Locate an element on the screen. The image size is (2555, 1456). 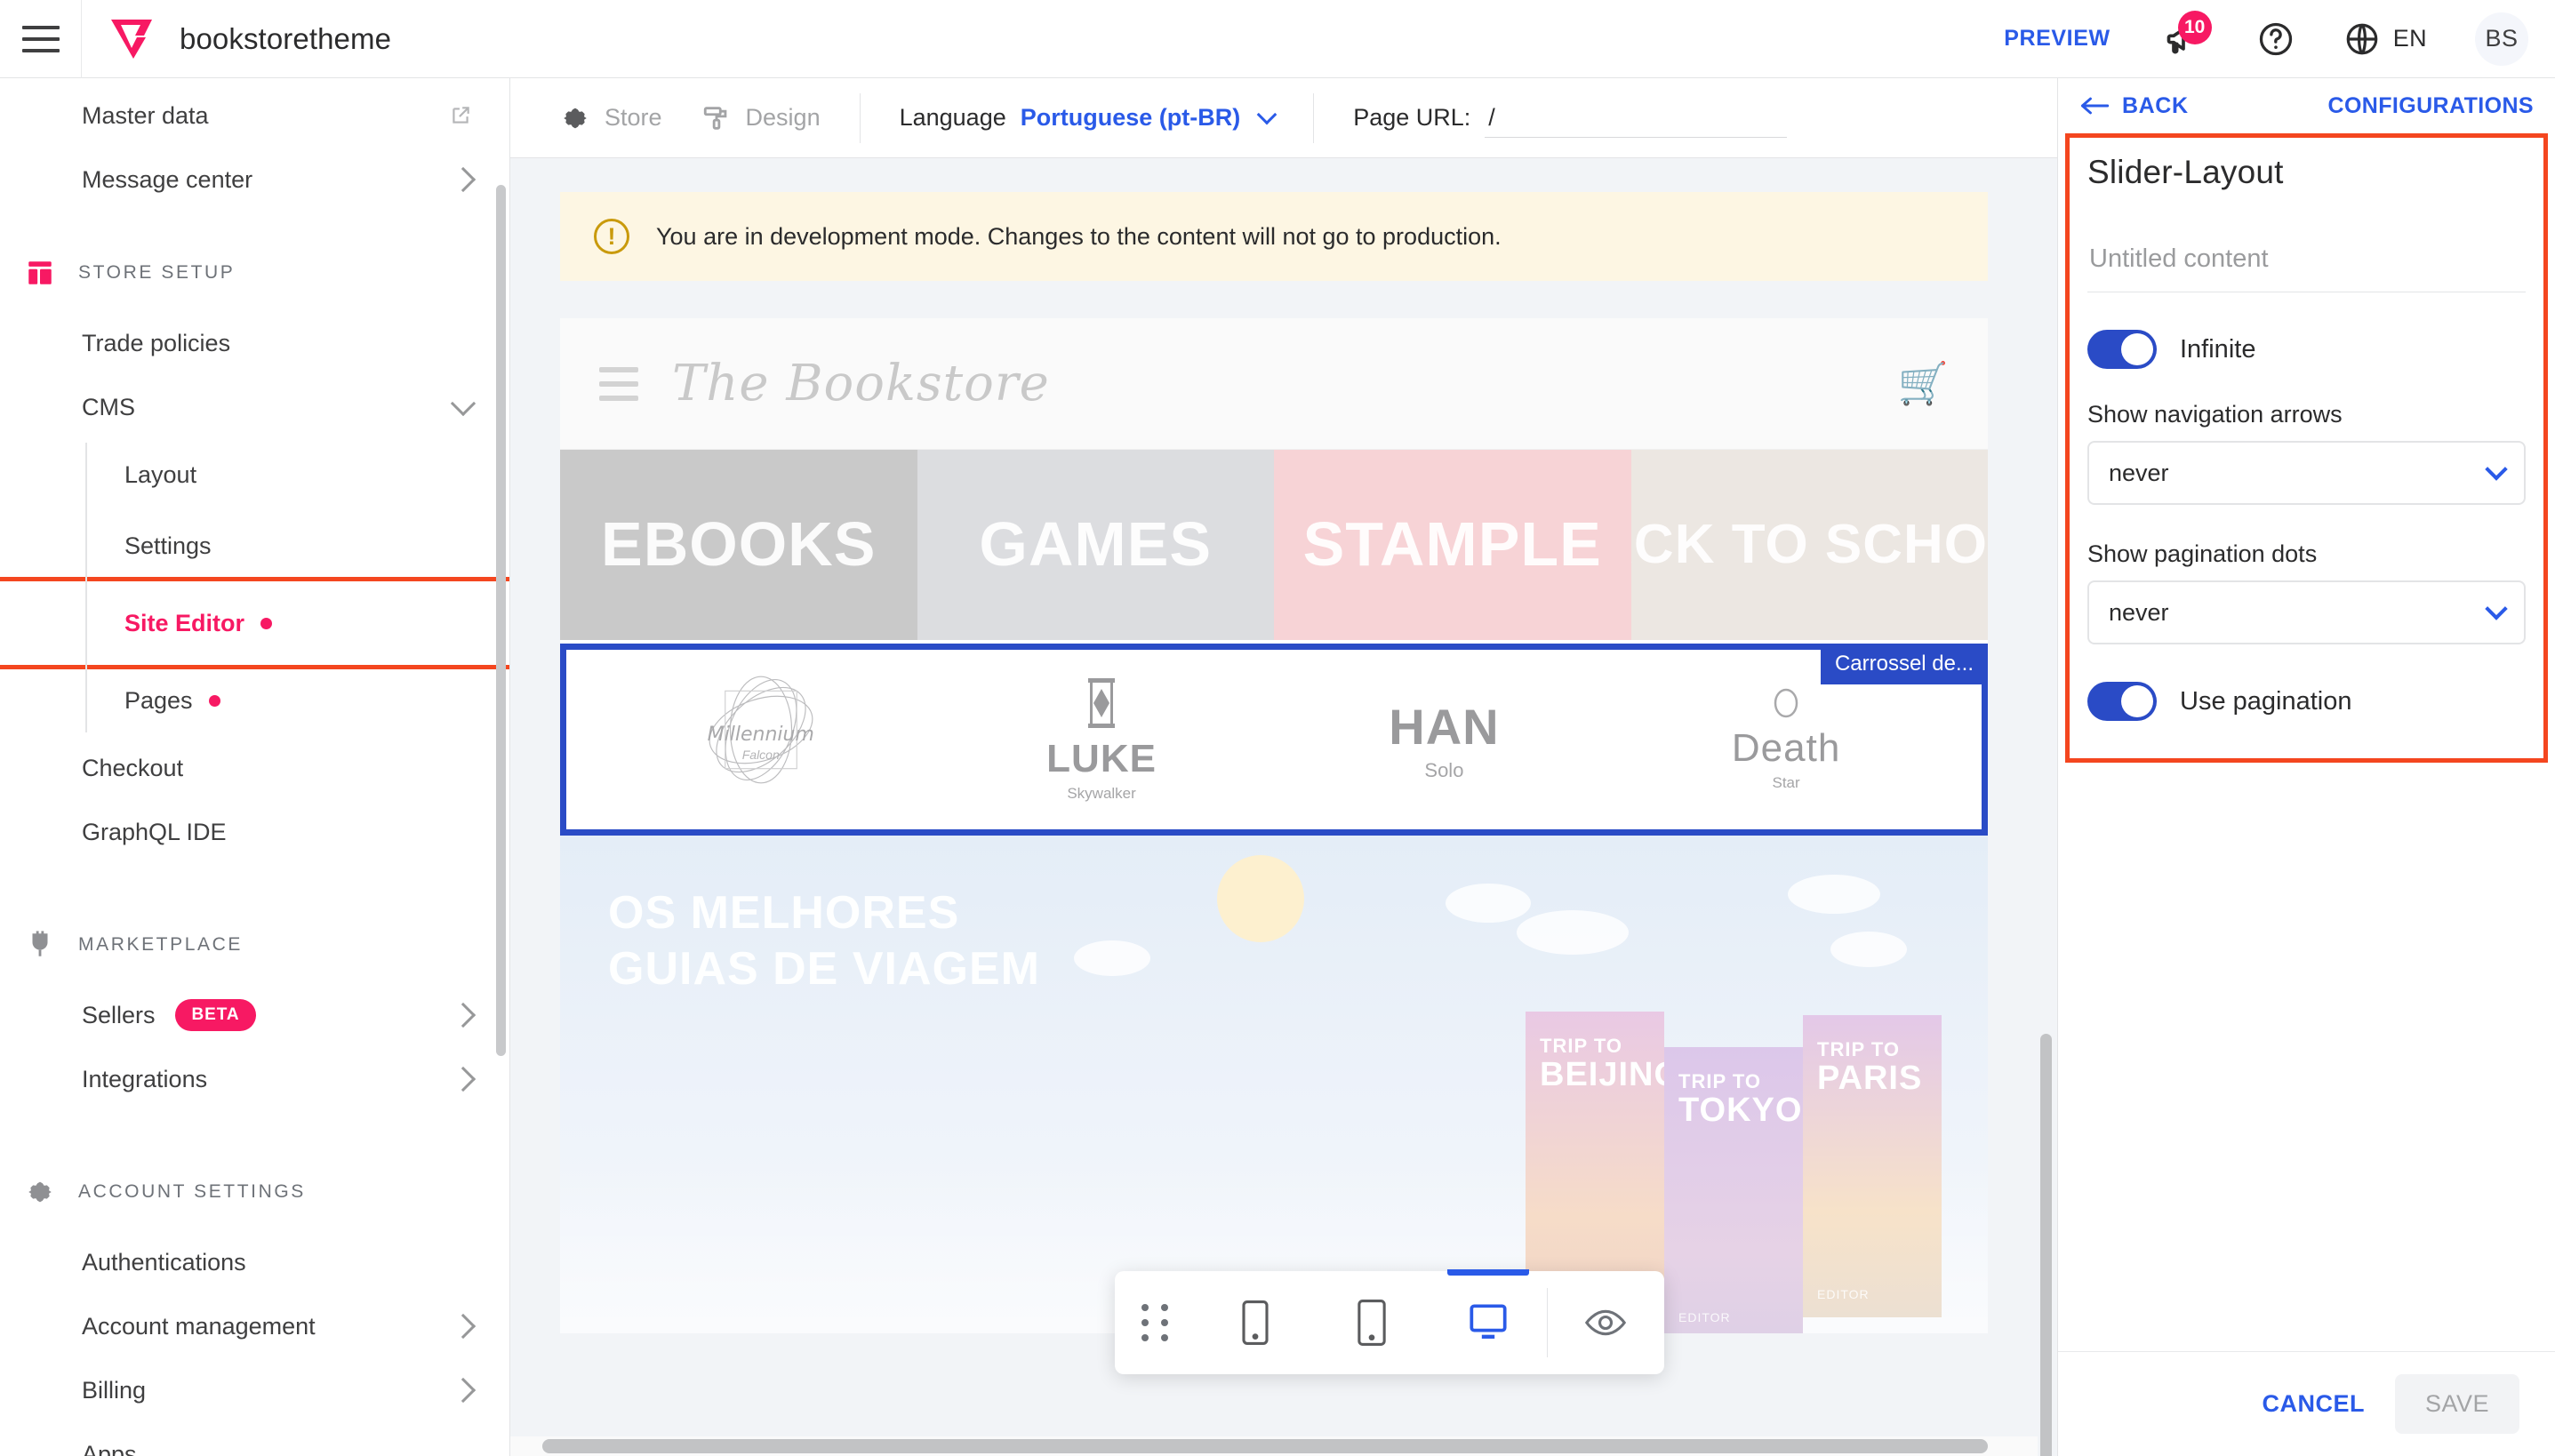
sidebar-item-trade-policies: Trade policies is located at coordinates (254, 343).